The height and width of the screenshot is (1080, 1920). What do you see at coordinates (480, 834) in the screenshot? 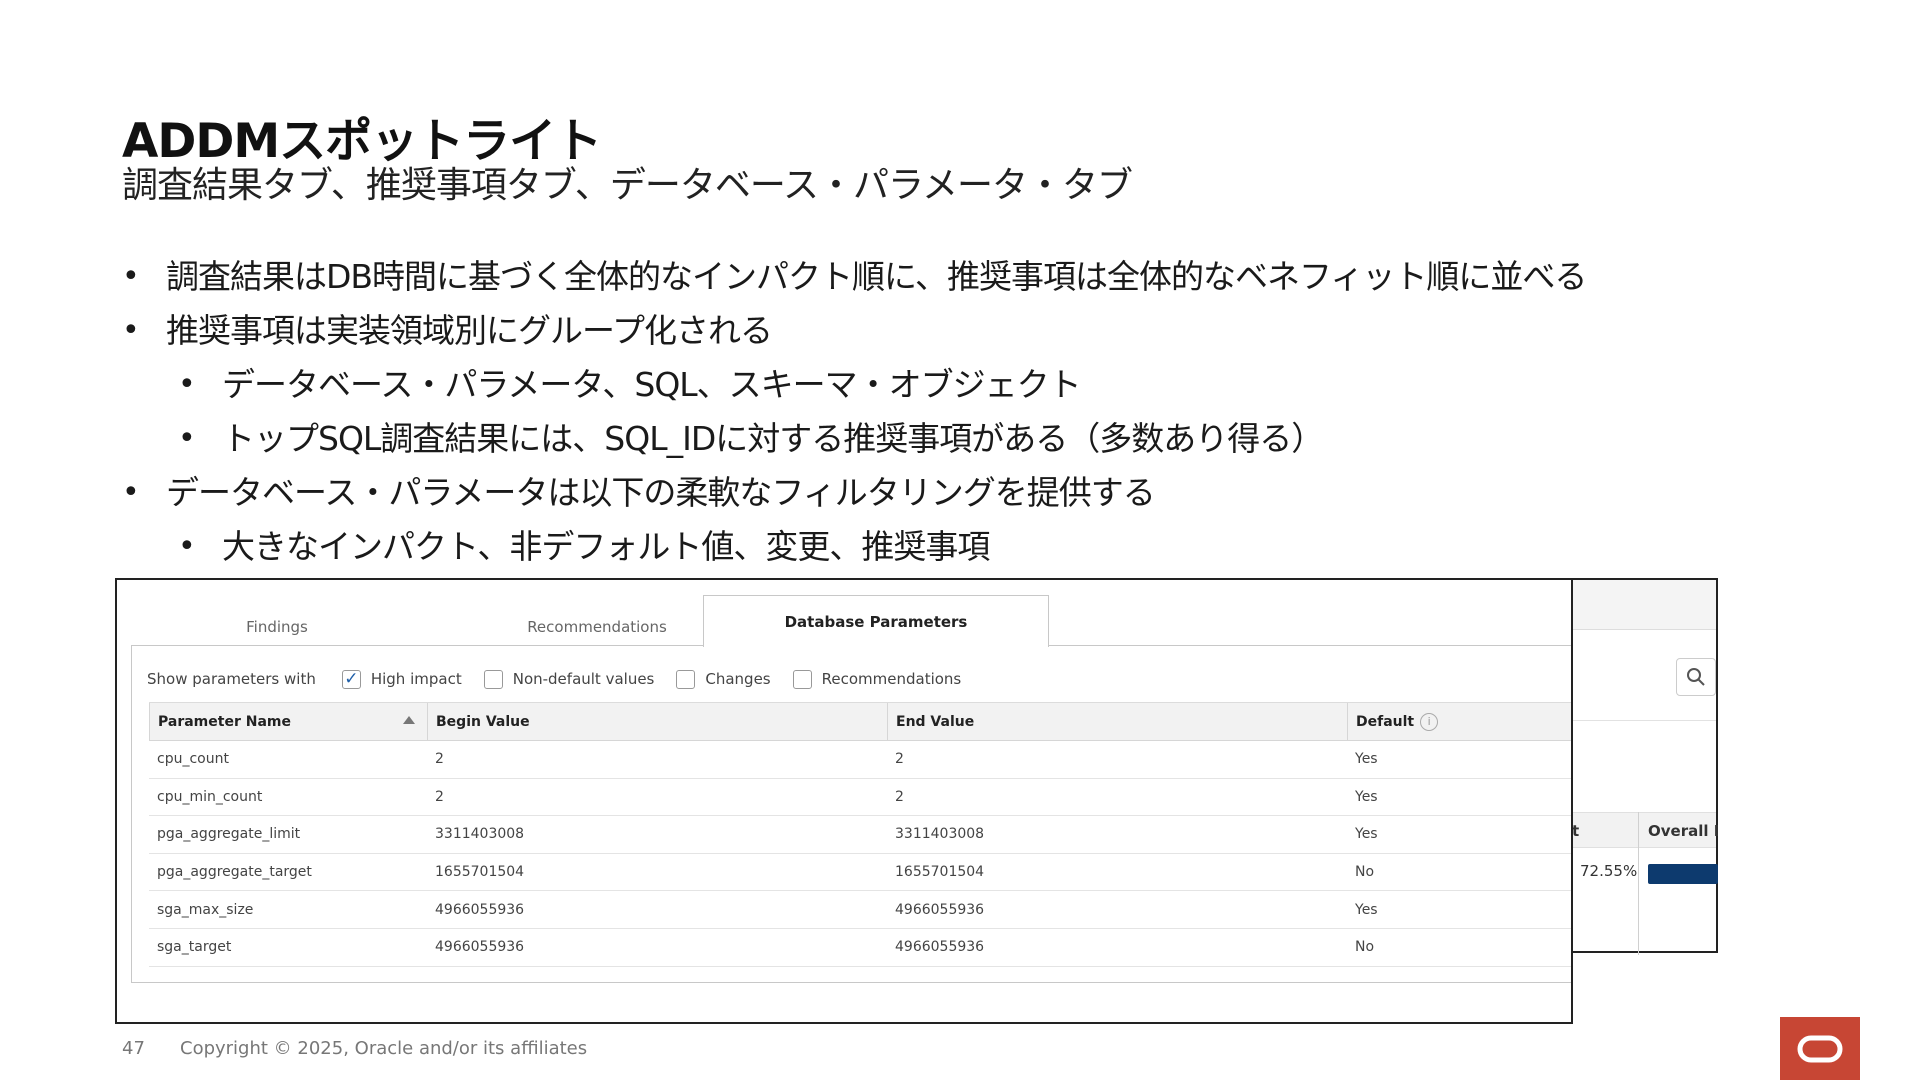
I see `cell-begin-value: 3311403008` at bounding box center [480, 834].